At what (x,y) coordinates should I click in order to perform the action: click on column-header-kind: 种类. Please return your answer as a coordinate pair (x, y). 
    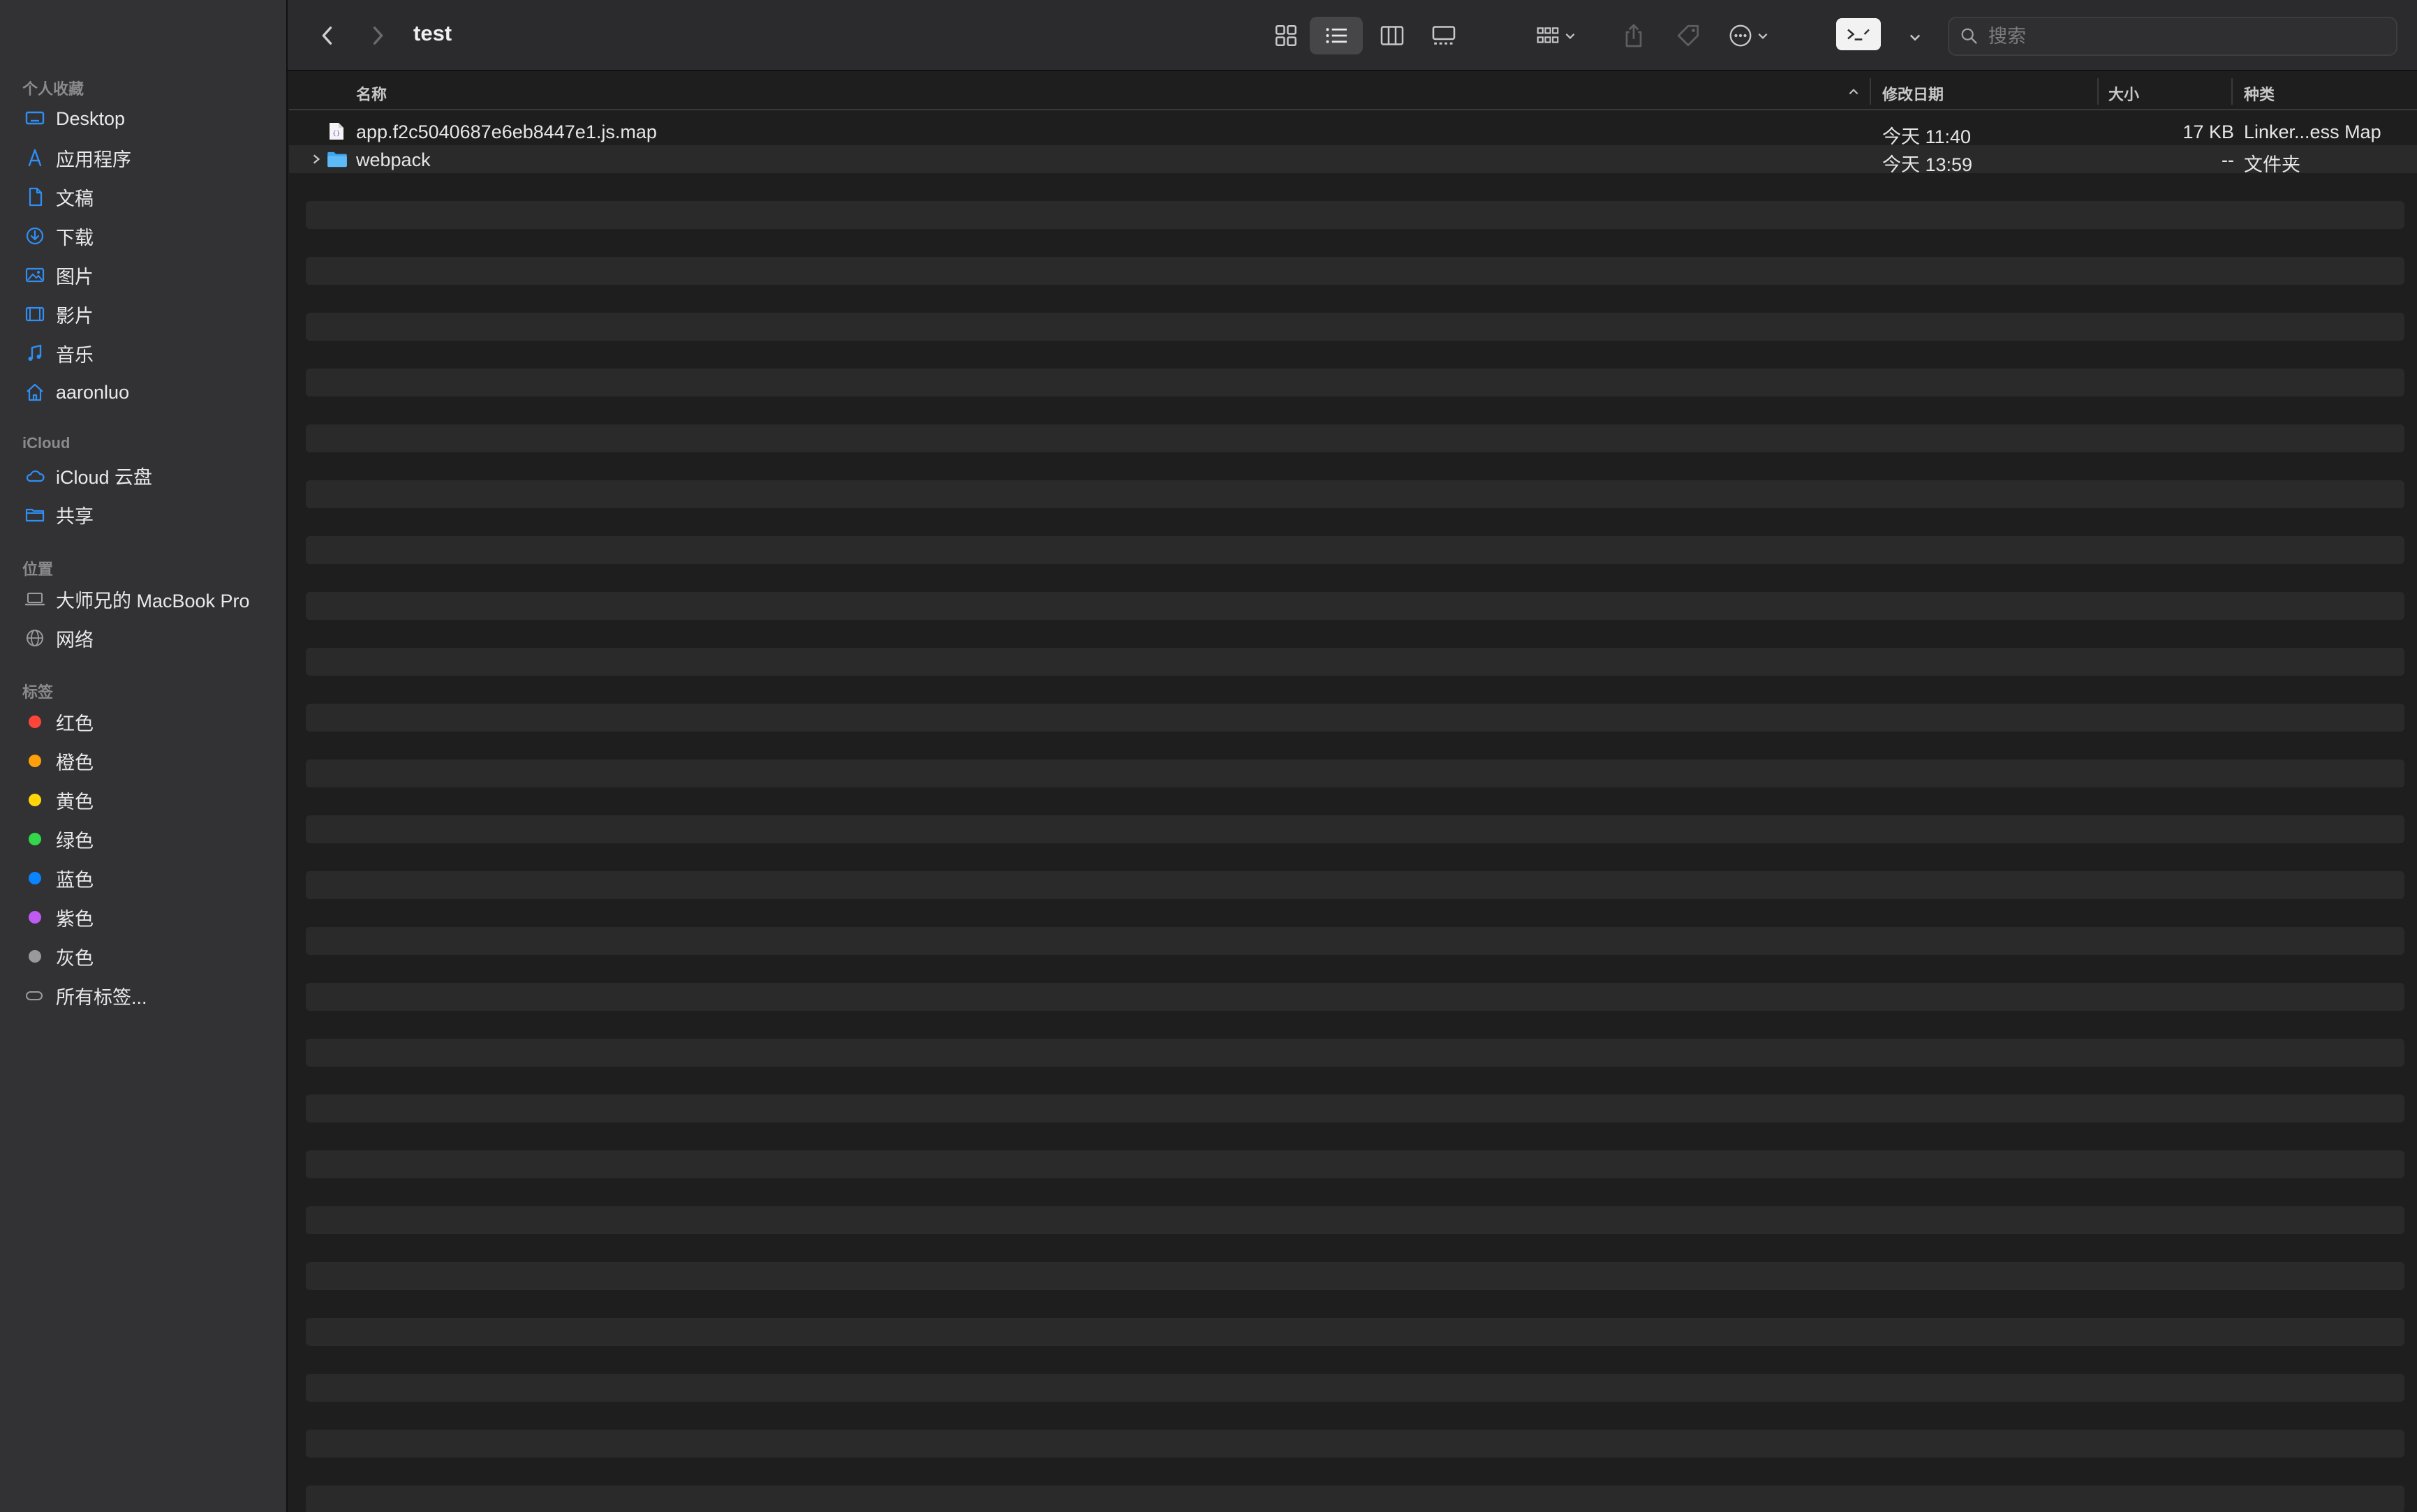
    Looking at the image, I should click on (2259, 94).